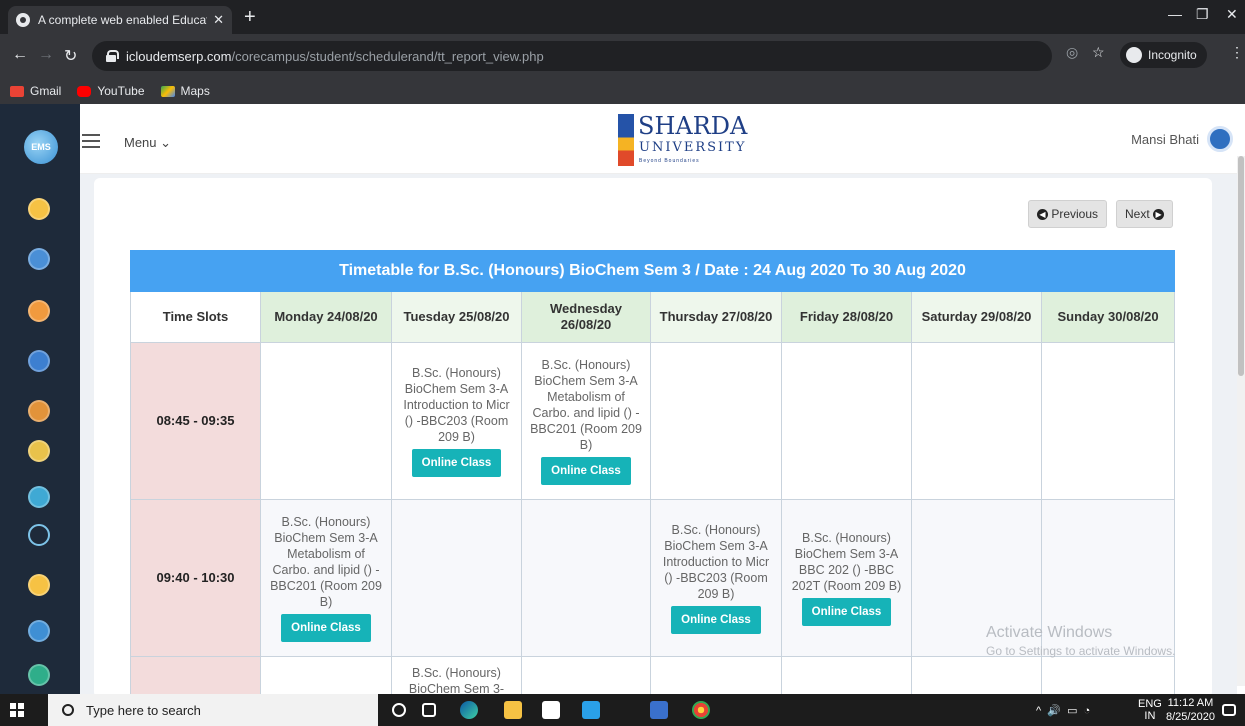  What do you see at coordinates (195, 421) in the screenshot?
I see `time-slot: 08:45 - 09:35` at bounding box center [195, 421].